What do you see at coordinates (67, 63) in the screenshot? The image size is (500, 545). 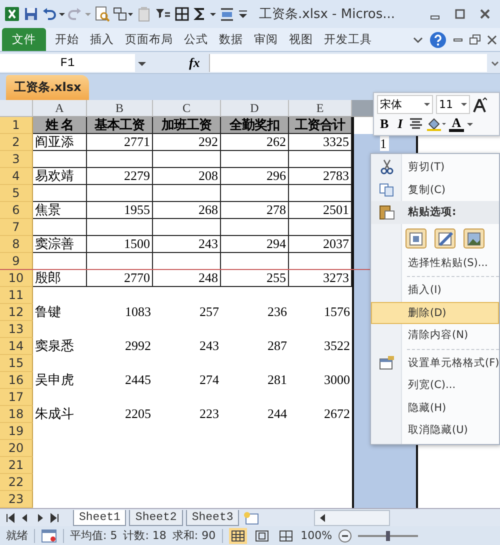 I see `name-box: F1` at bounding box center [67, 63].